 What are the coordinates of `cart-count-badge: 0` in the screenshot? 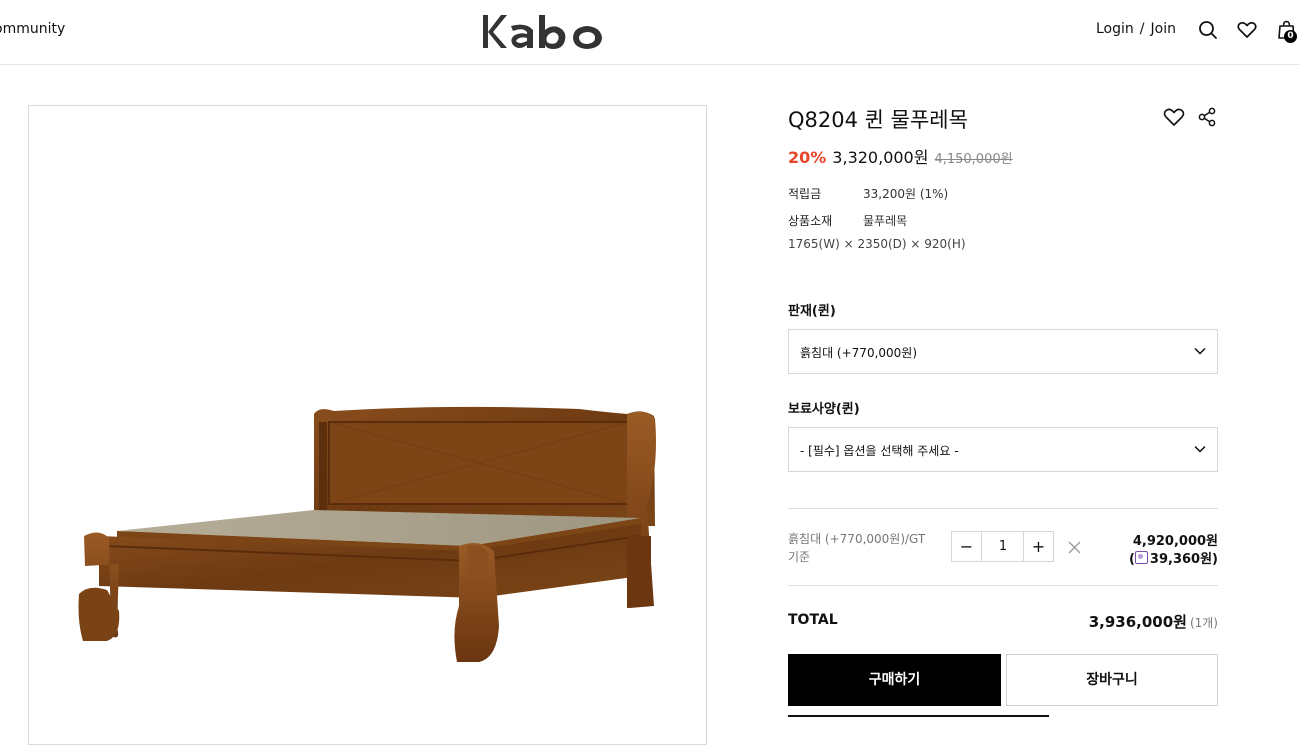 It's located at (1290, 36).